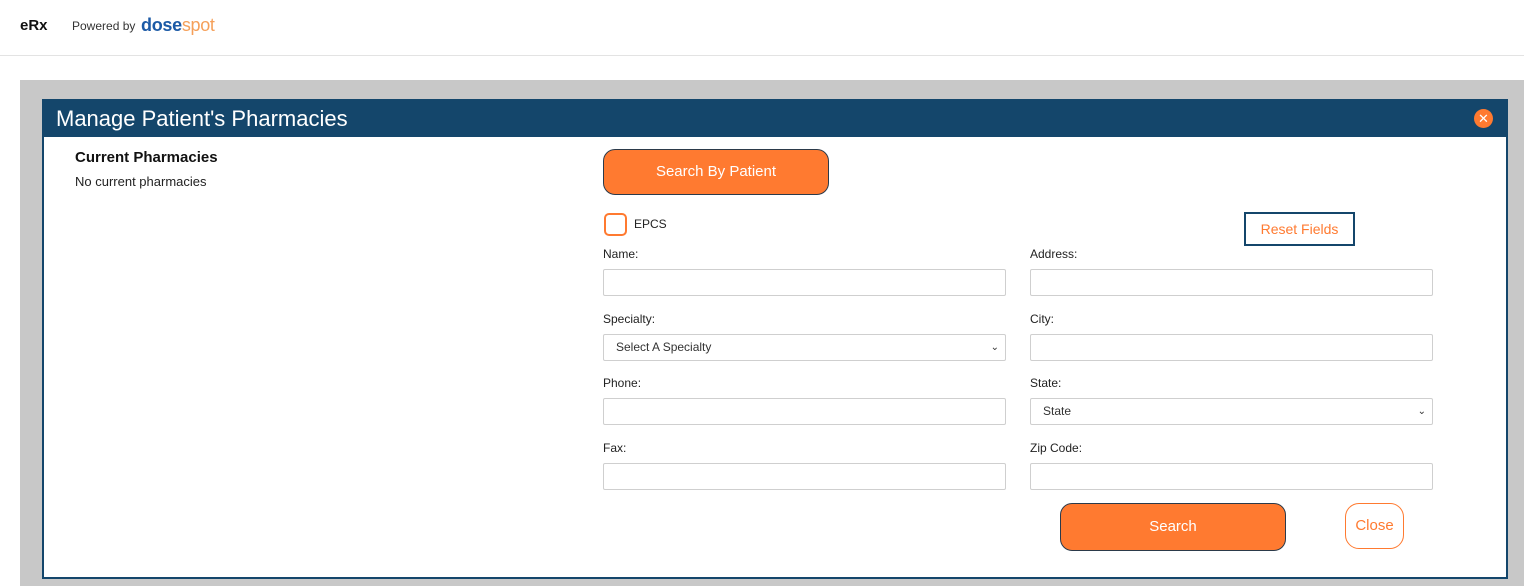 The height and width of the screenshot is (586, 1524). I want to click on top-bar: eRx Powered by dosespot, so click(762, 28).